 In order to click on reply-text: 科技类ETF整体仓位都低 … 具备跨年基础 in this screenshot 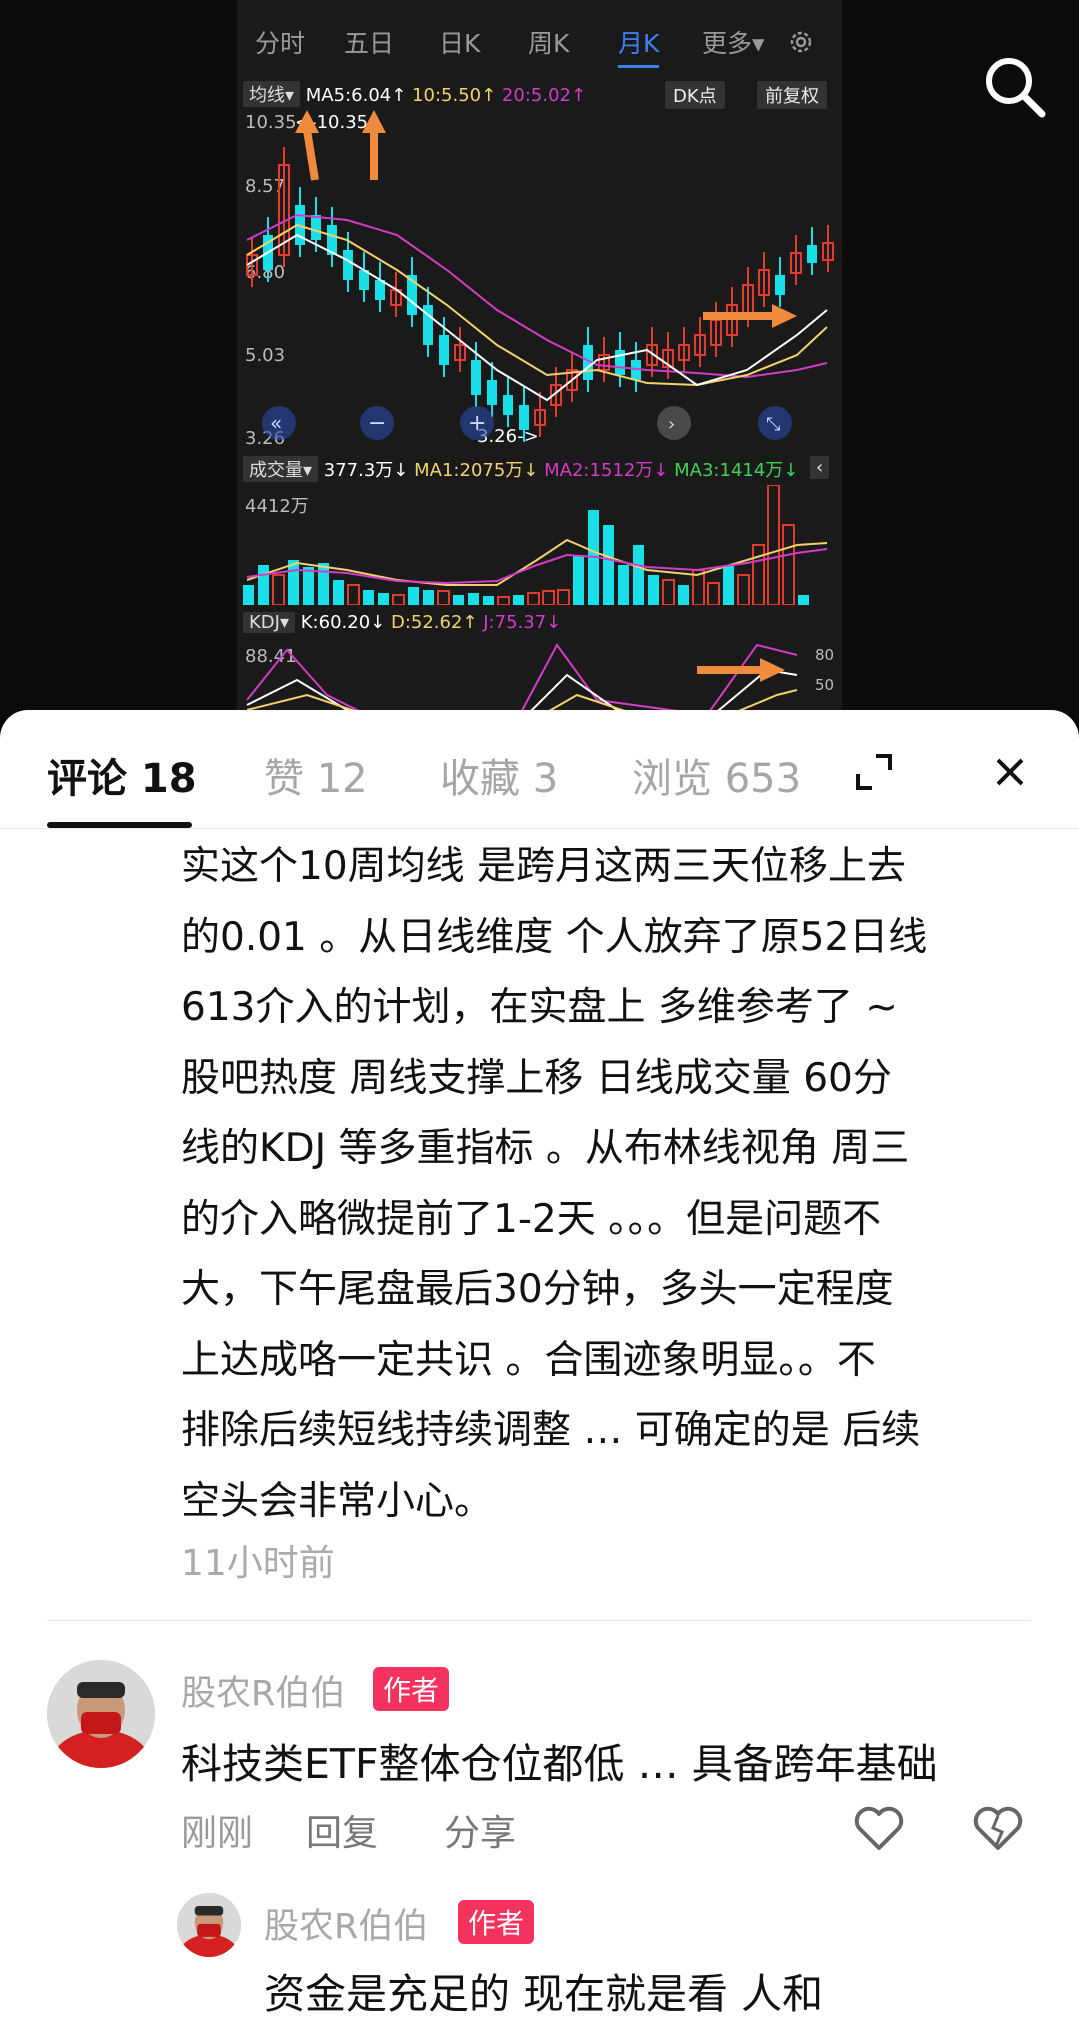, I will do `click(559, 1764)`.